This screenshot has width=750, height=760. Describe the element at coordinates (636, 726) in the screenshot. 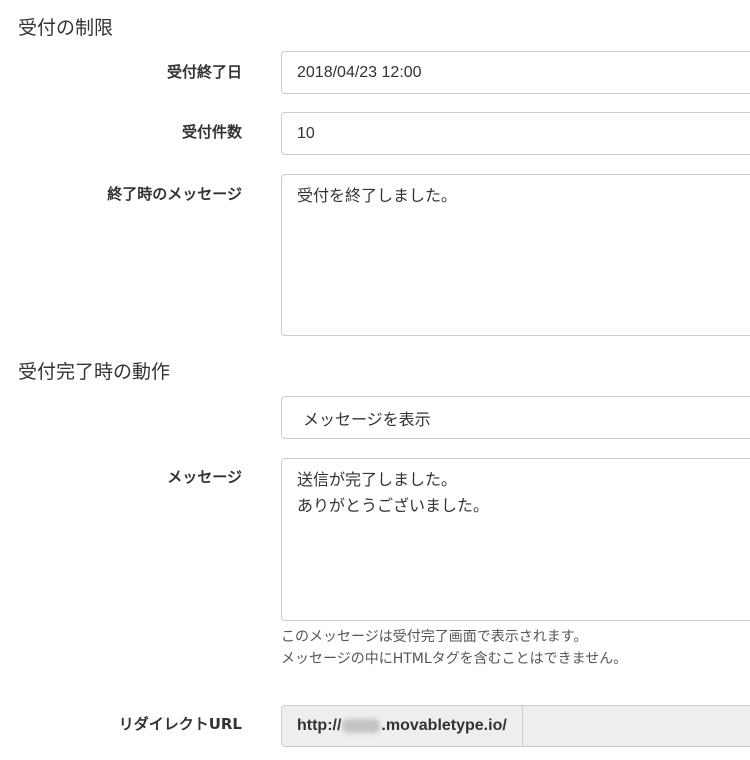

I see `redirect-url-input` at that location.